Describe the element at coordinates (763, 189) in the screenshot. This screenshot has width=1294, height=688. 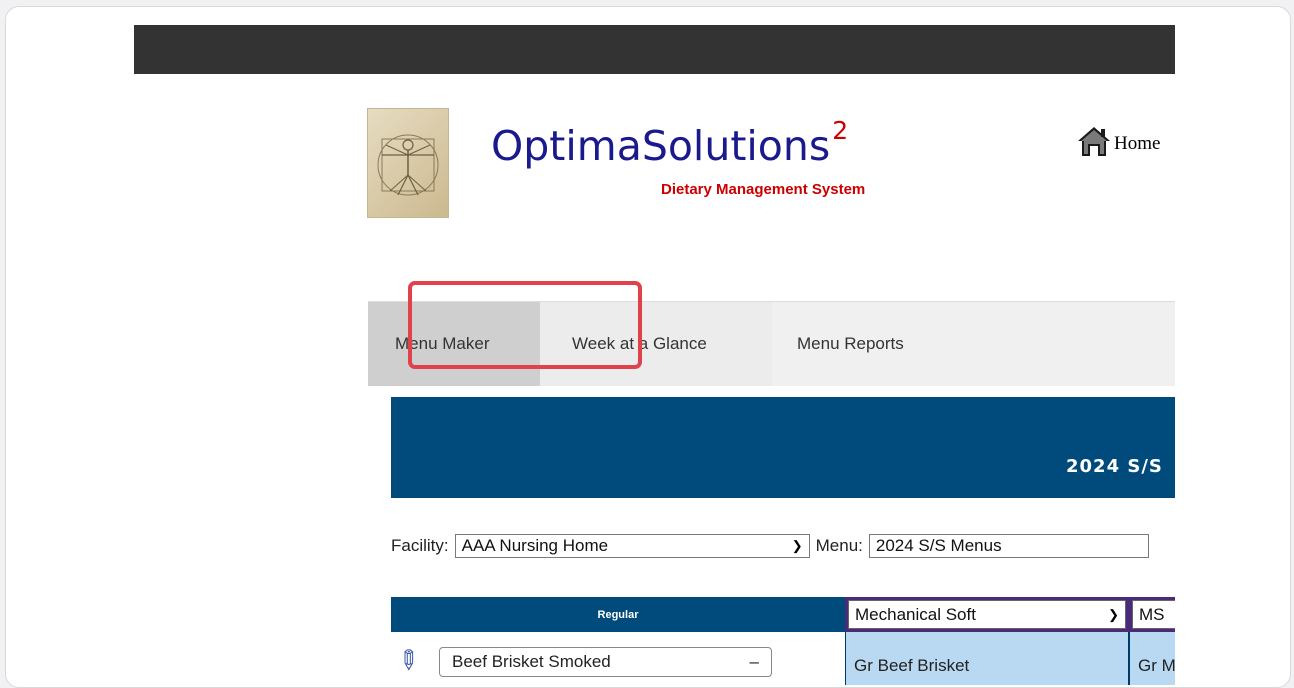
I see `brand-tagline: Dietary Management System` at that location.